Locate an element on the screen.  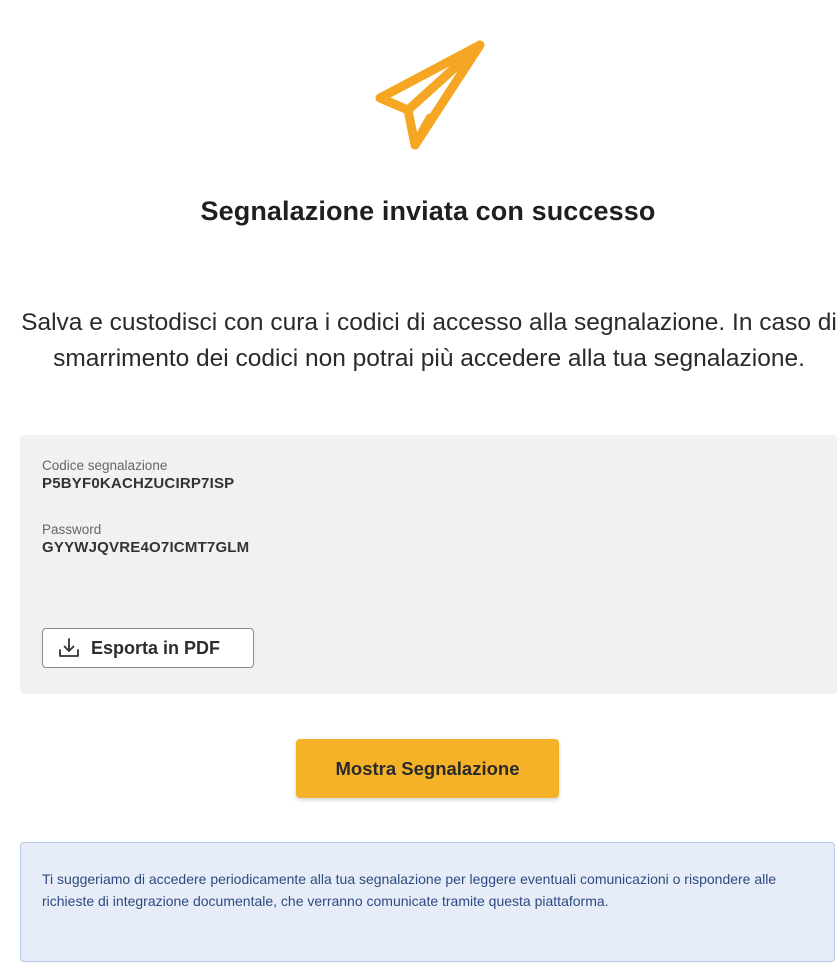
report-code-label: Codice segnalazione is located at coordinates (105, 465).